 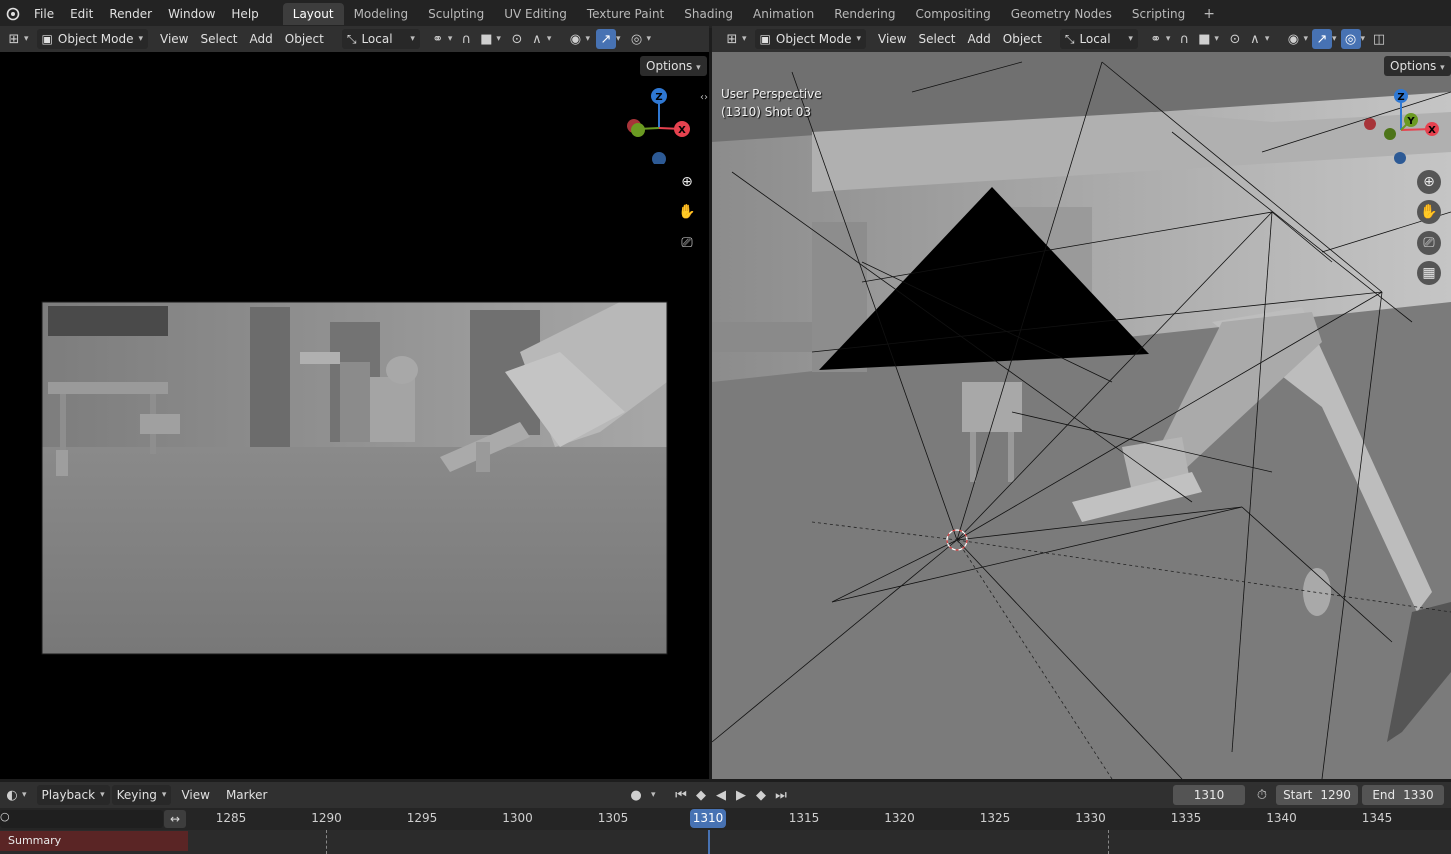 I want to click on navigation-gizmo: Z X Y, so click(x=1405, y=124).